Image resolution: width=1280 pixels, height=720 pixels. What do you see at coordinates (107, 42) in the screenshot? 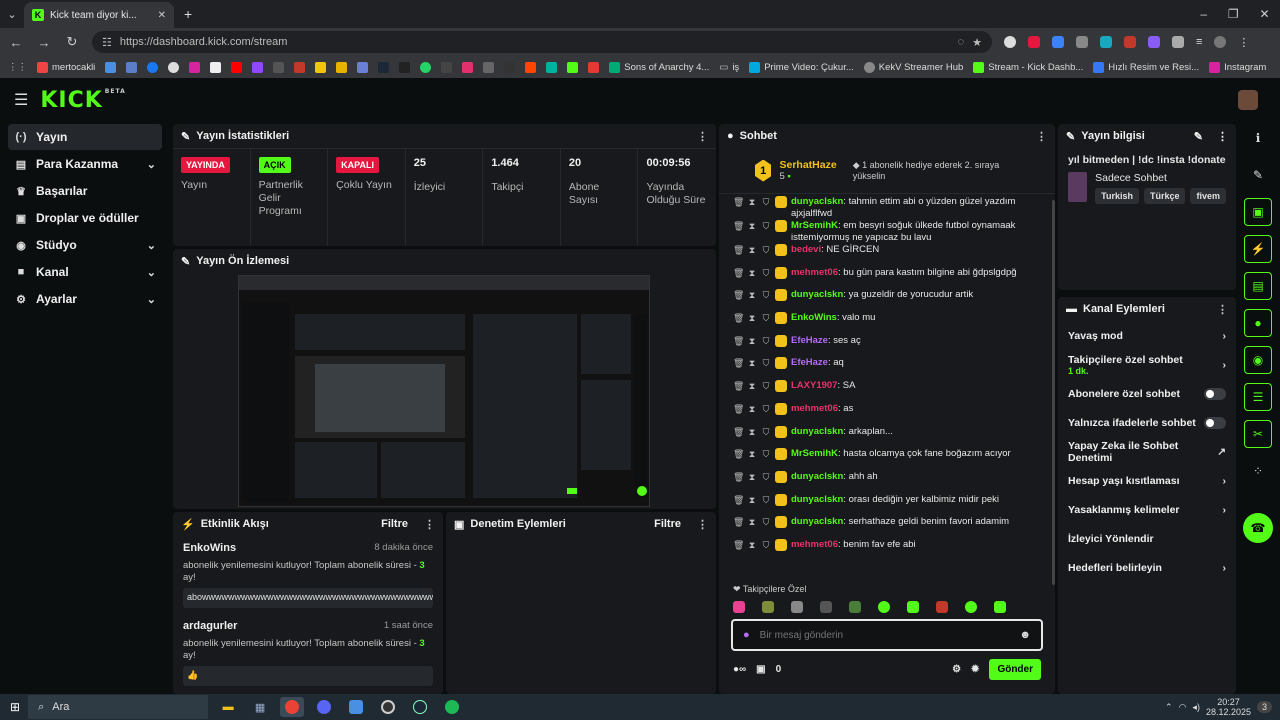
I see `site-info-icon: ☷` at bounding box center [107, 42].